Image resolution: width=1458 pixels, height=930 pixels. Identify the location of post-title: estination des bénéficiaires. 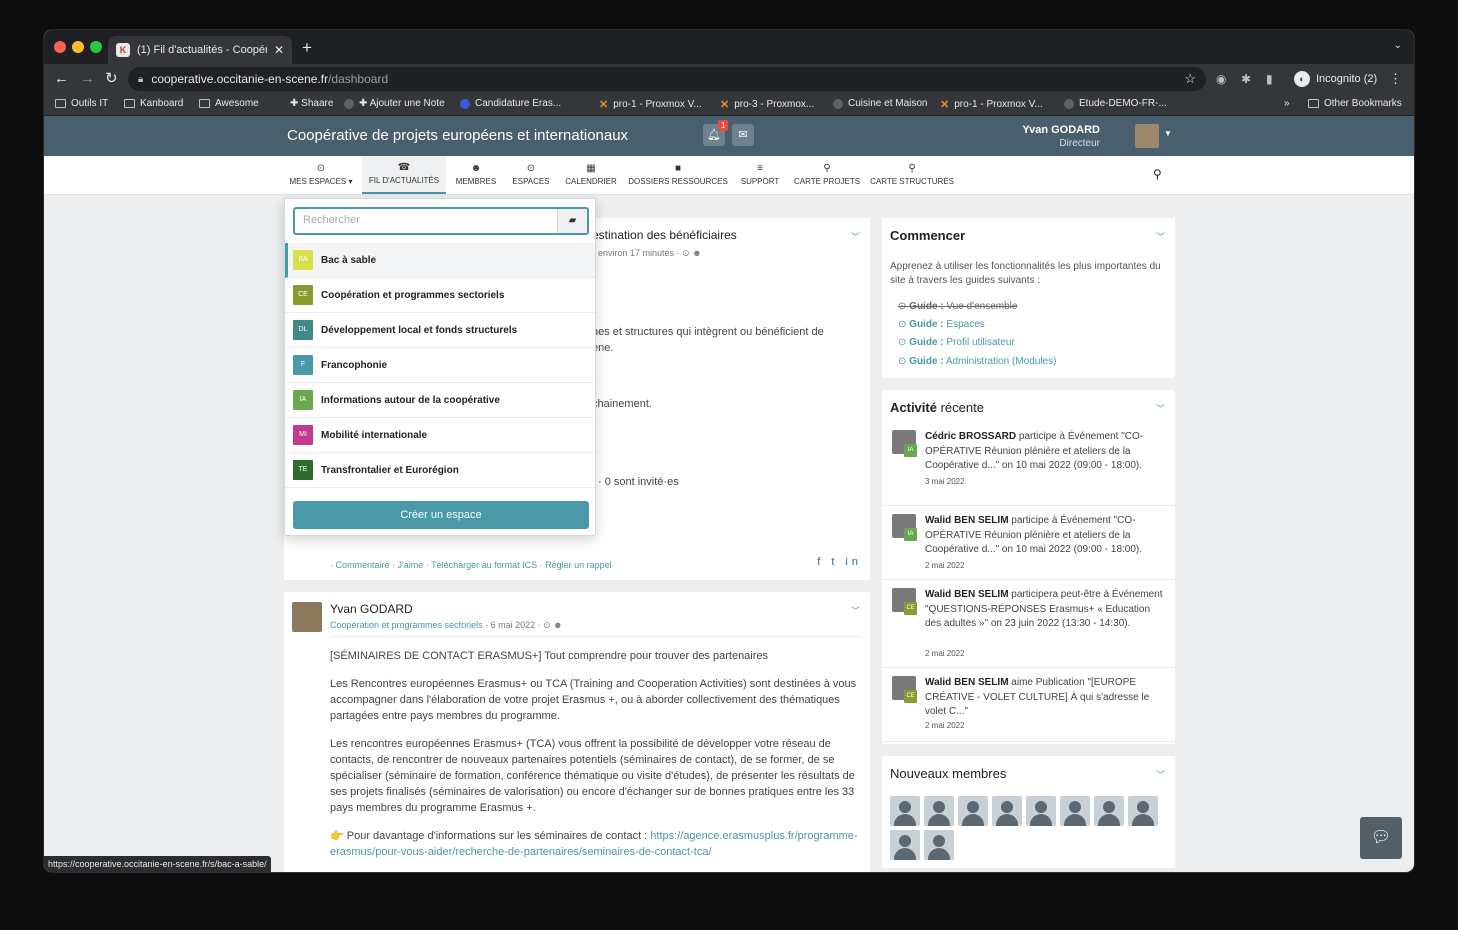
(664, 235).